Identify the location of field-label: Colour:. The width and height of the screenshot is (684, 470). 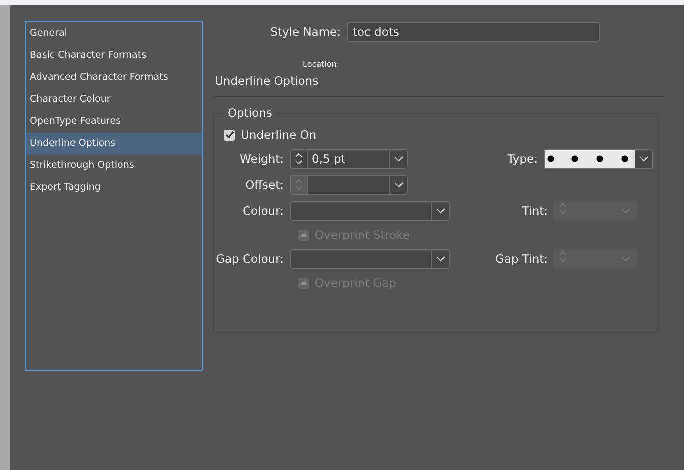
(263, 211).